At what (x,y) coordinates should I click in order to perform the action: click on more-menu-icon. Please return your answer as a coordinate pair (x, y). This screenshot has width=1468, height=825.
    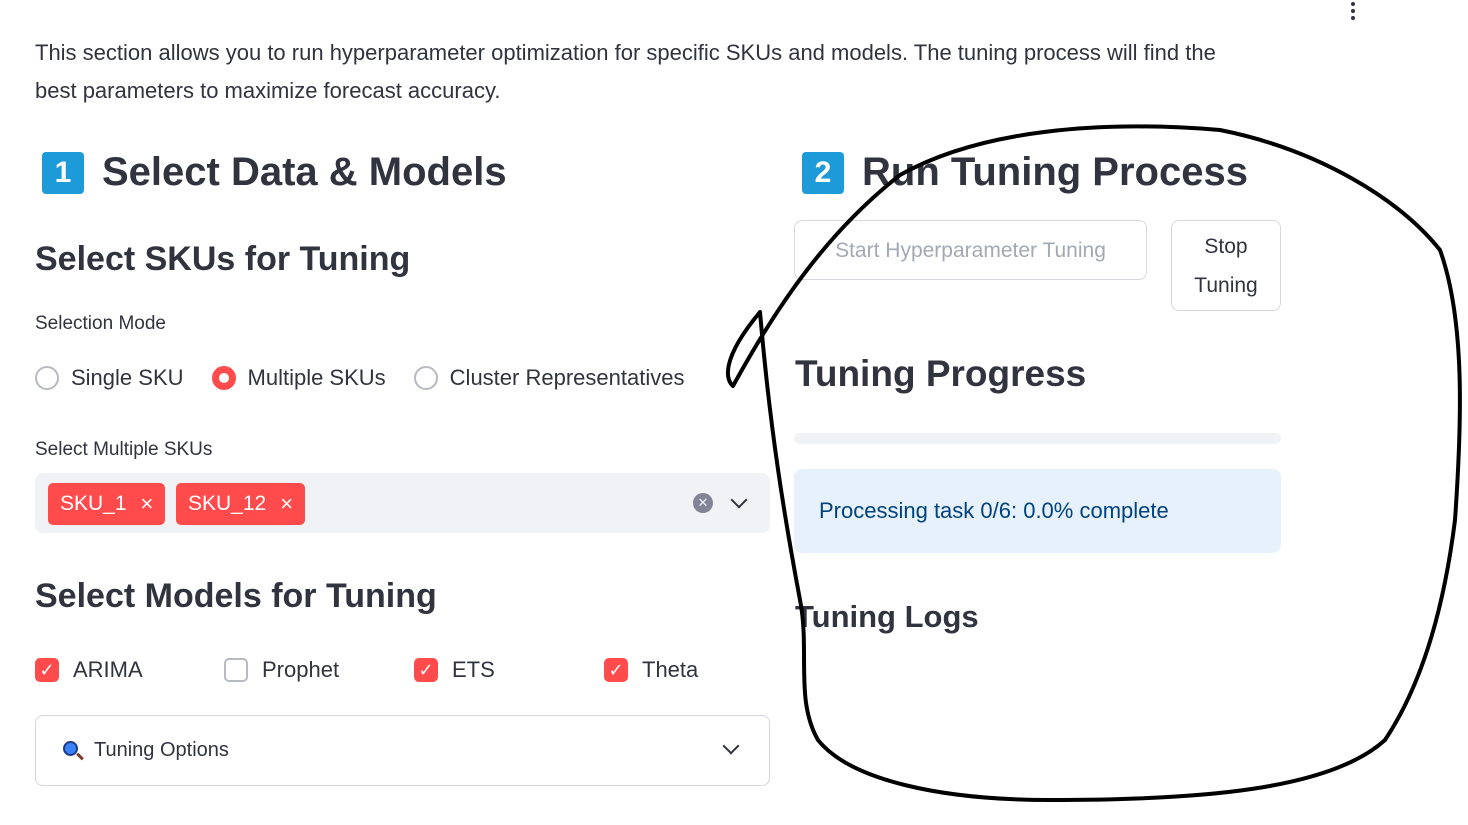
    Looking at the image, I should click on (1353, 10).